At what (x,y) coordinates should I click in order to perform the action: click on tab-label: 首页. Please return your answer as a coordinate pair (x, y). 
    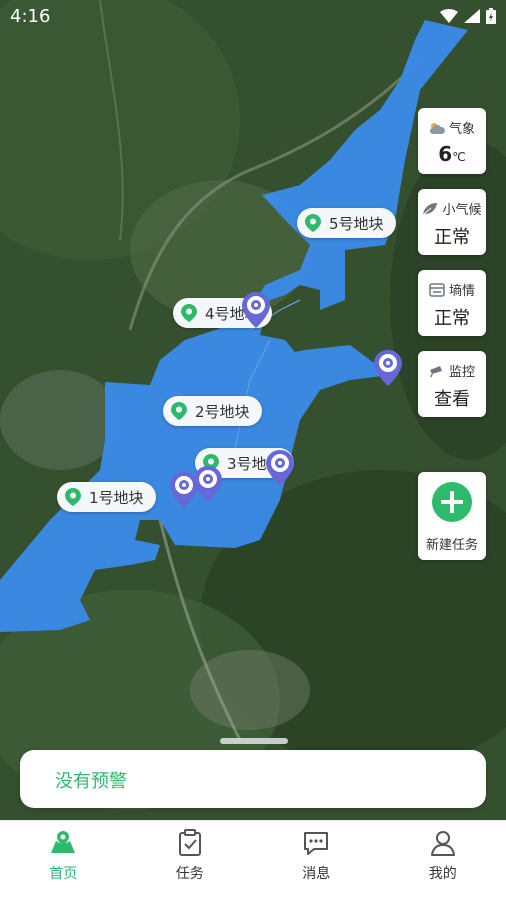
    Looking at the image, I should click on (63, 873).